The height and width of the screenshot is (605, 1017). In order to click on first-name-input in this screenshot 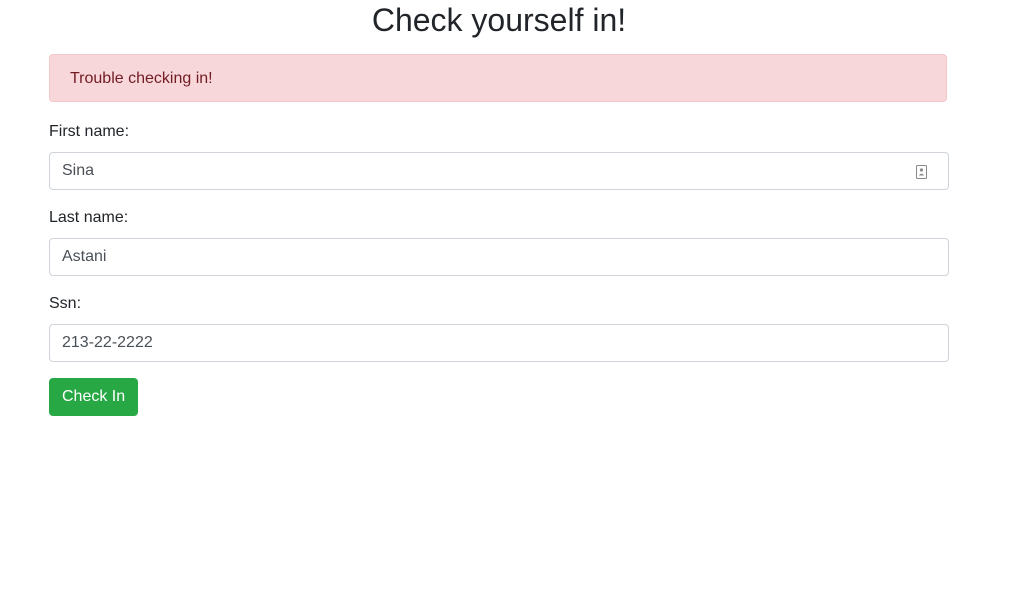, I will do `click(499, 171)`.